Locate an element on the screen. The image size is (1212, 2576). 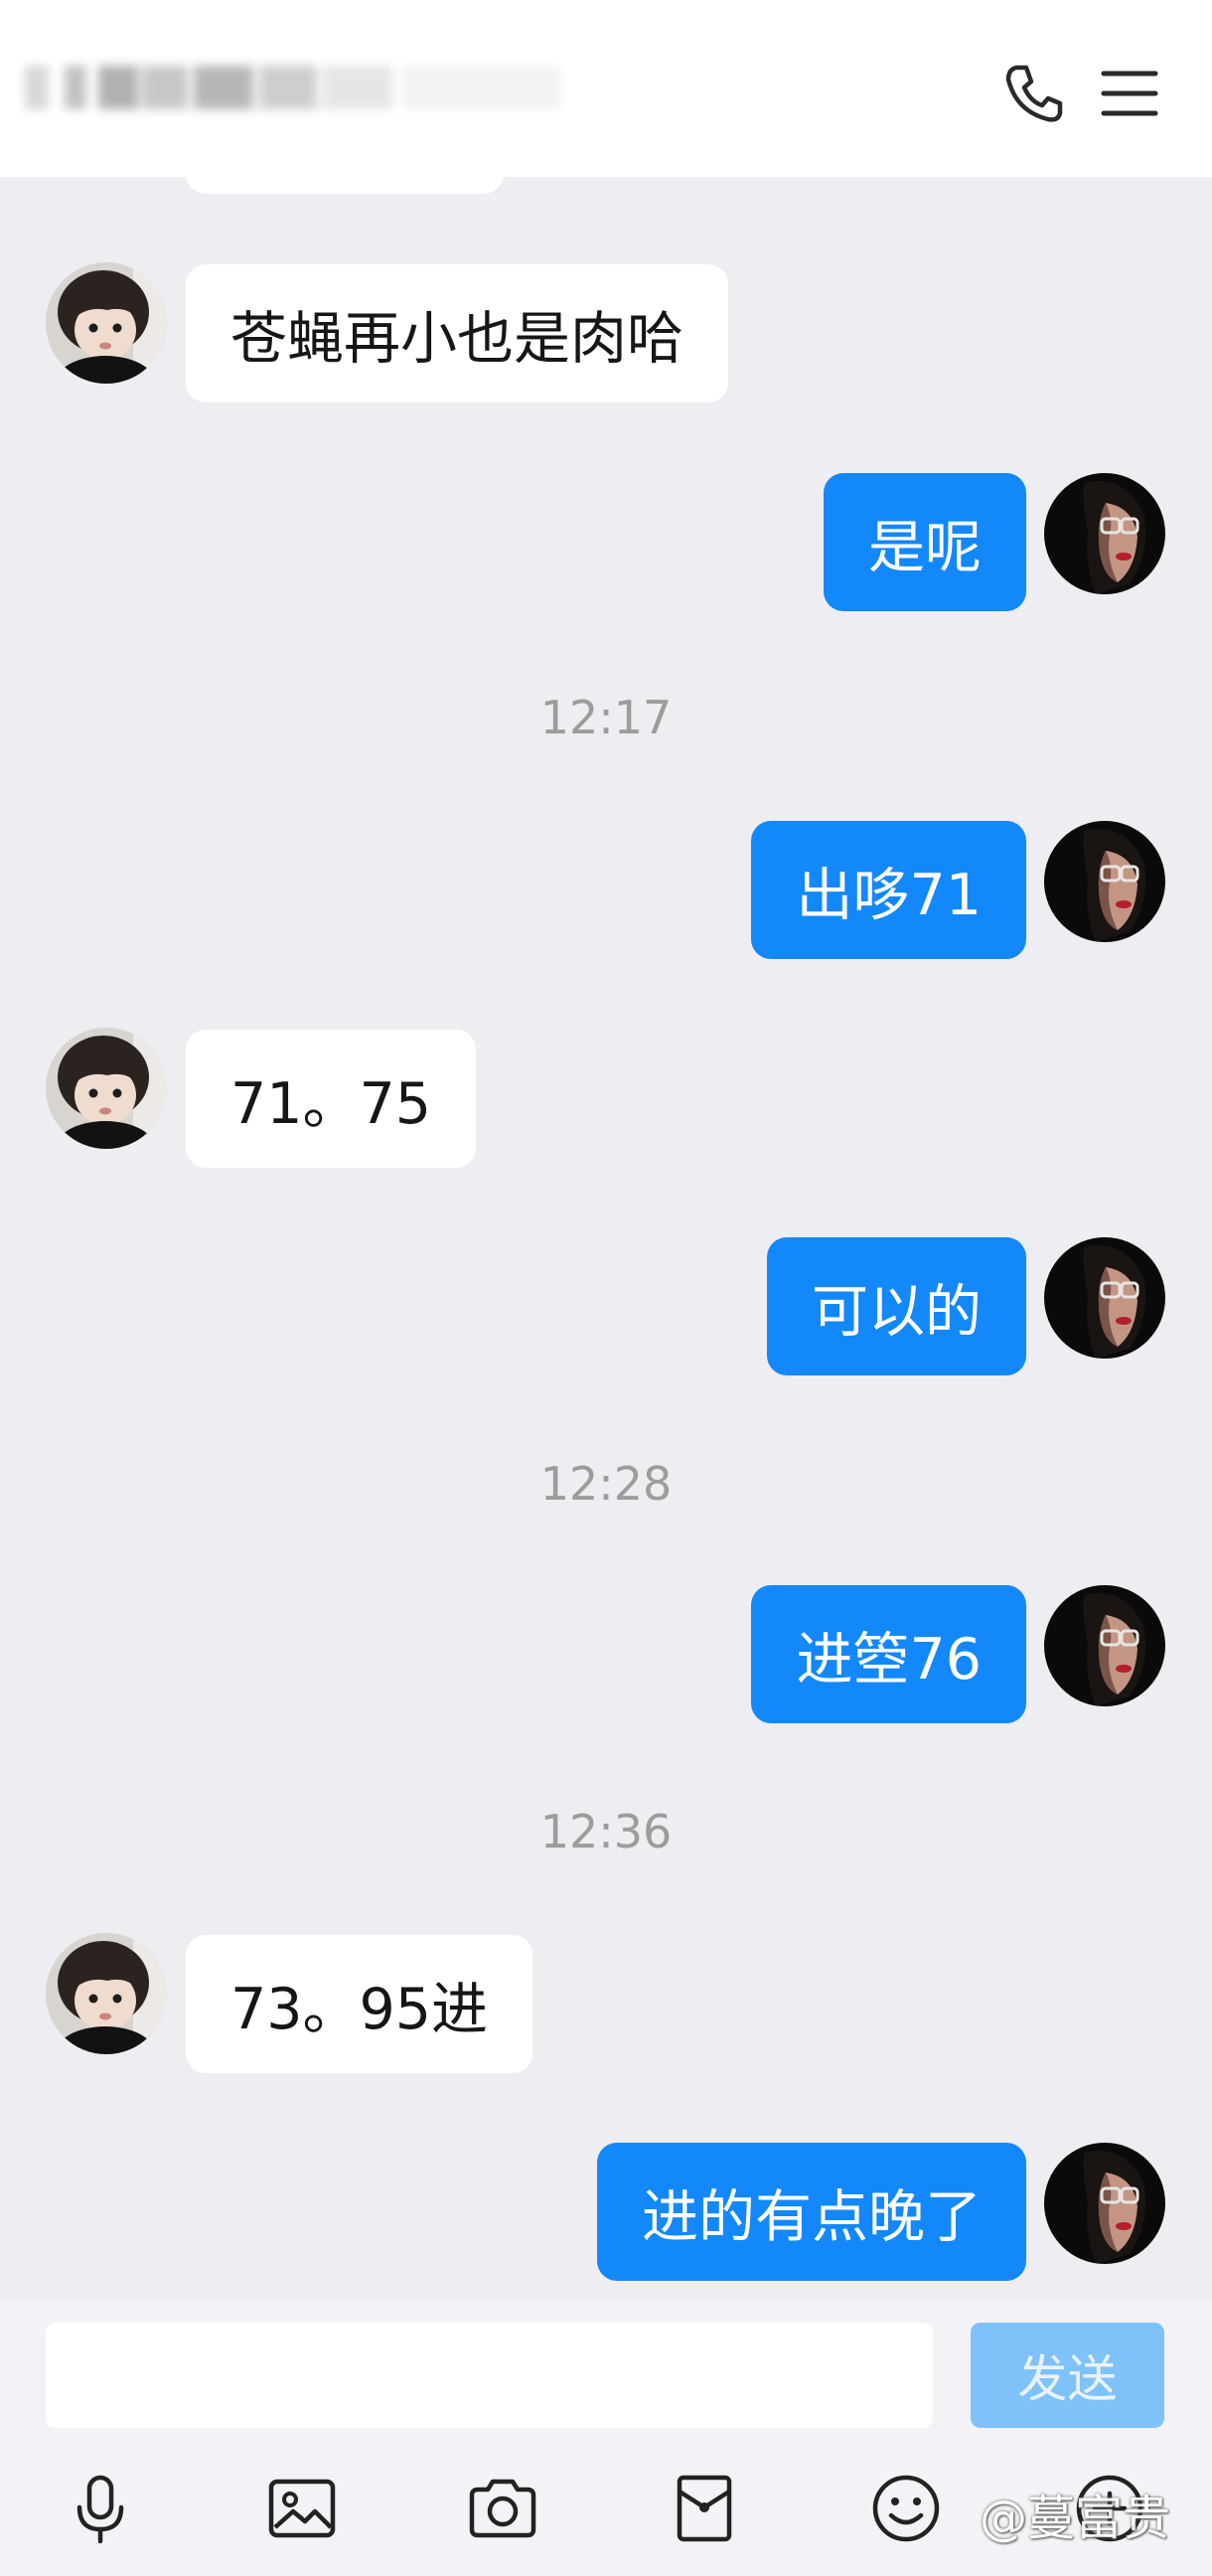
timestamp: 12:36 is located at coordinates (606, 1831).